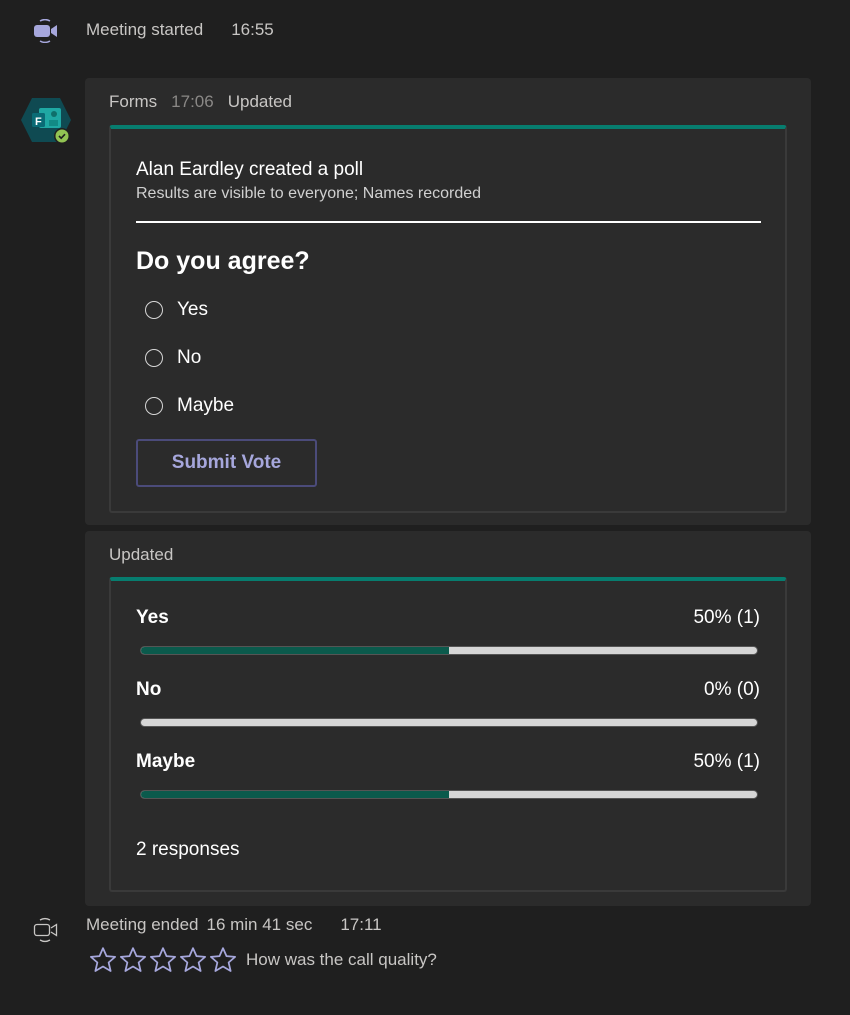  Describe the element at coordinates (226, 463) in the screenshot. I see `submit-vote-button: Submit Vote` at that location.